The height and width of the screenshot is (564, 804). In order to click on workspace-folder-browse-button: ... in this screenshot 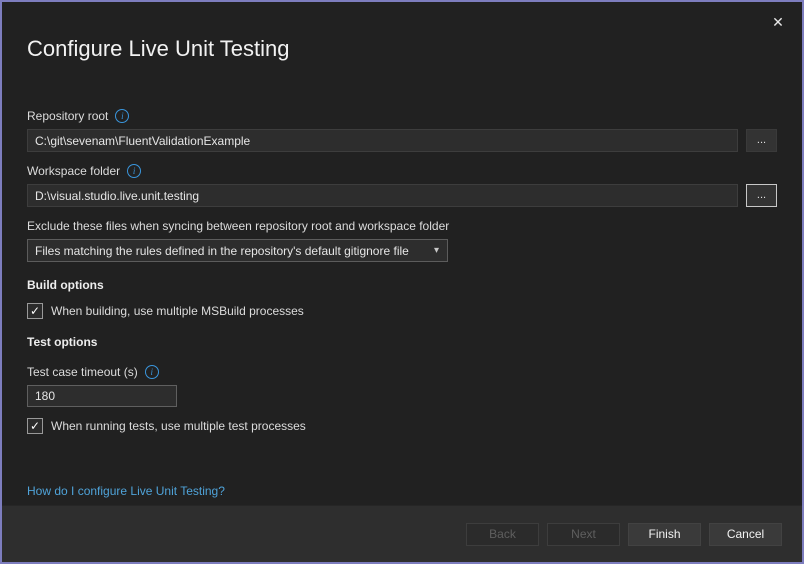, I will do `click(761, 195)`.